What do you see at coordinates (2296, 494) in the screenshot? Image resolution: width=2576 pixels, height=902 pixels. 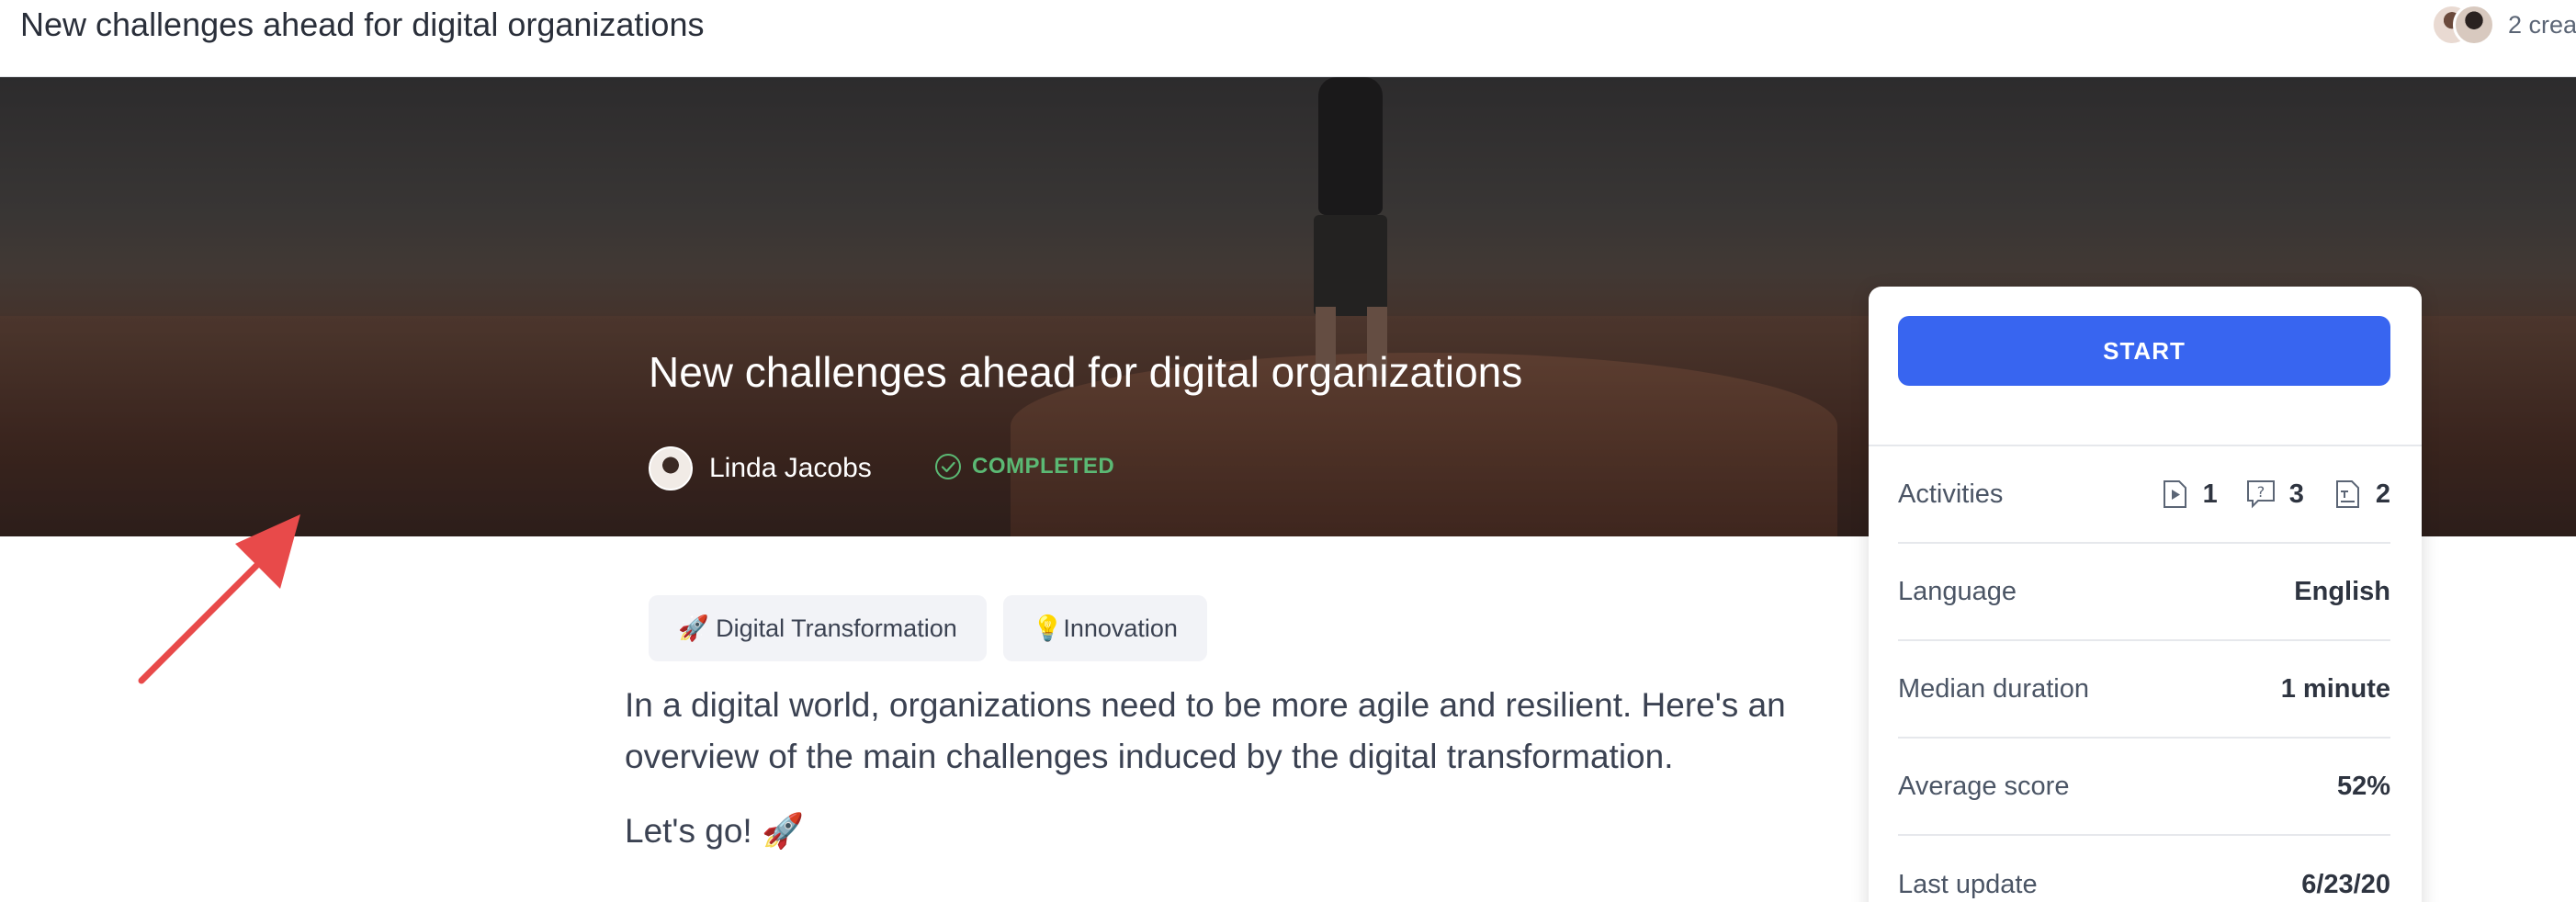 I see `activity-quiz-count: 3` at bounding box center [2296, 494].